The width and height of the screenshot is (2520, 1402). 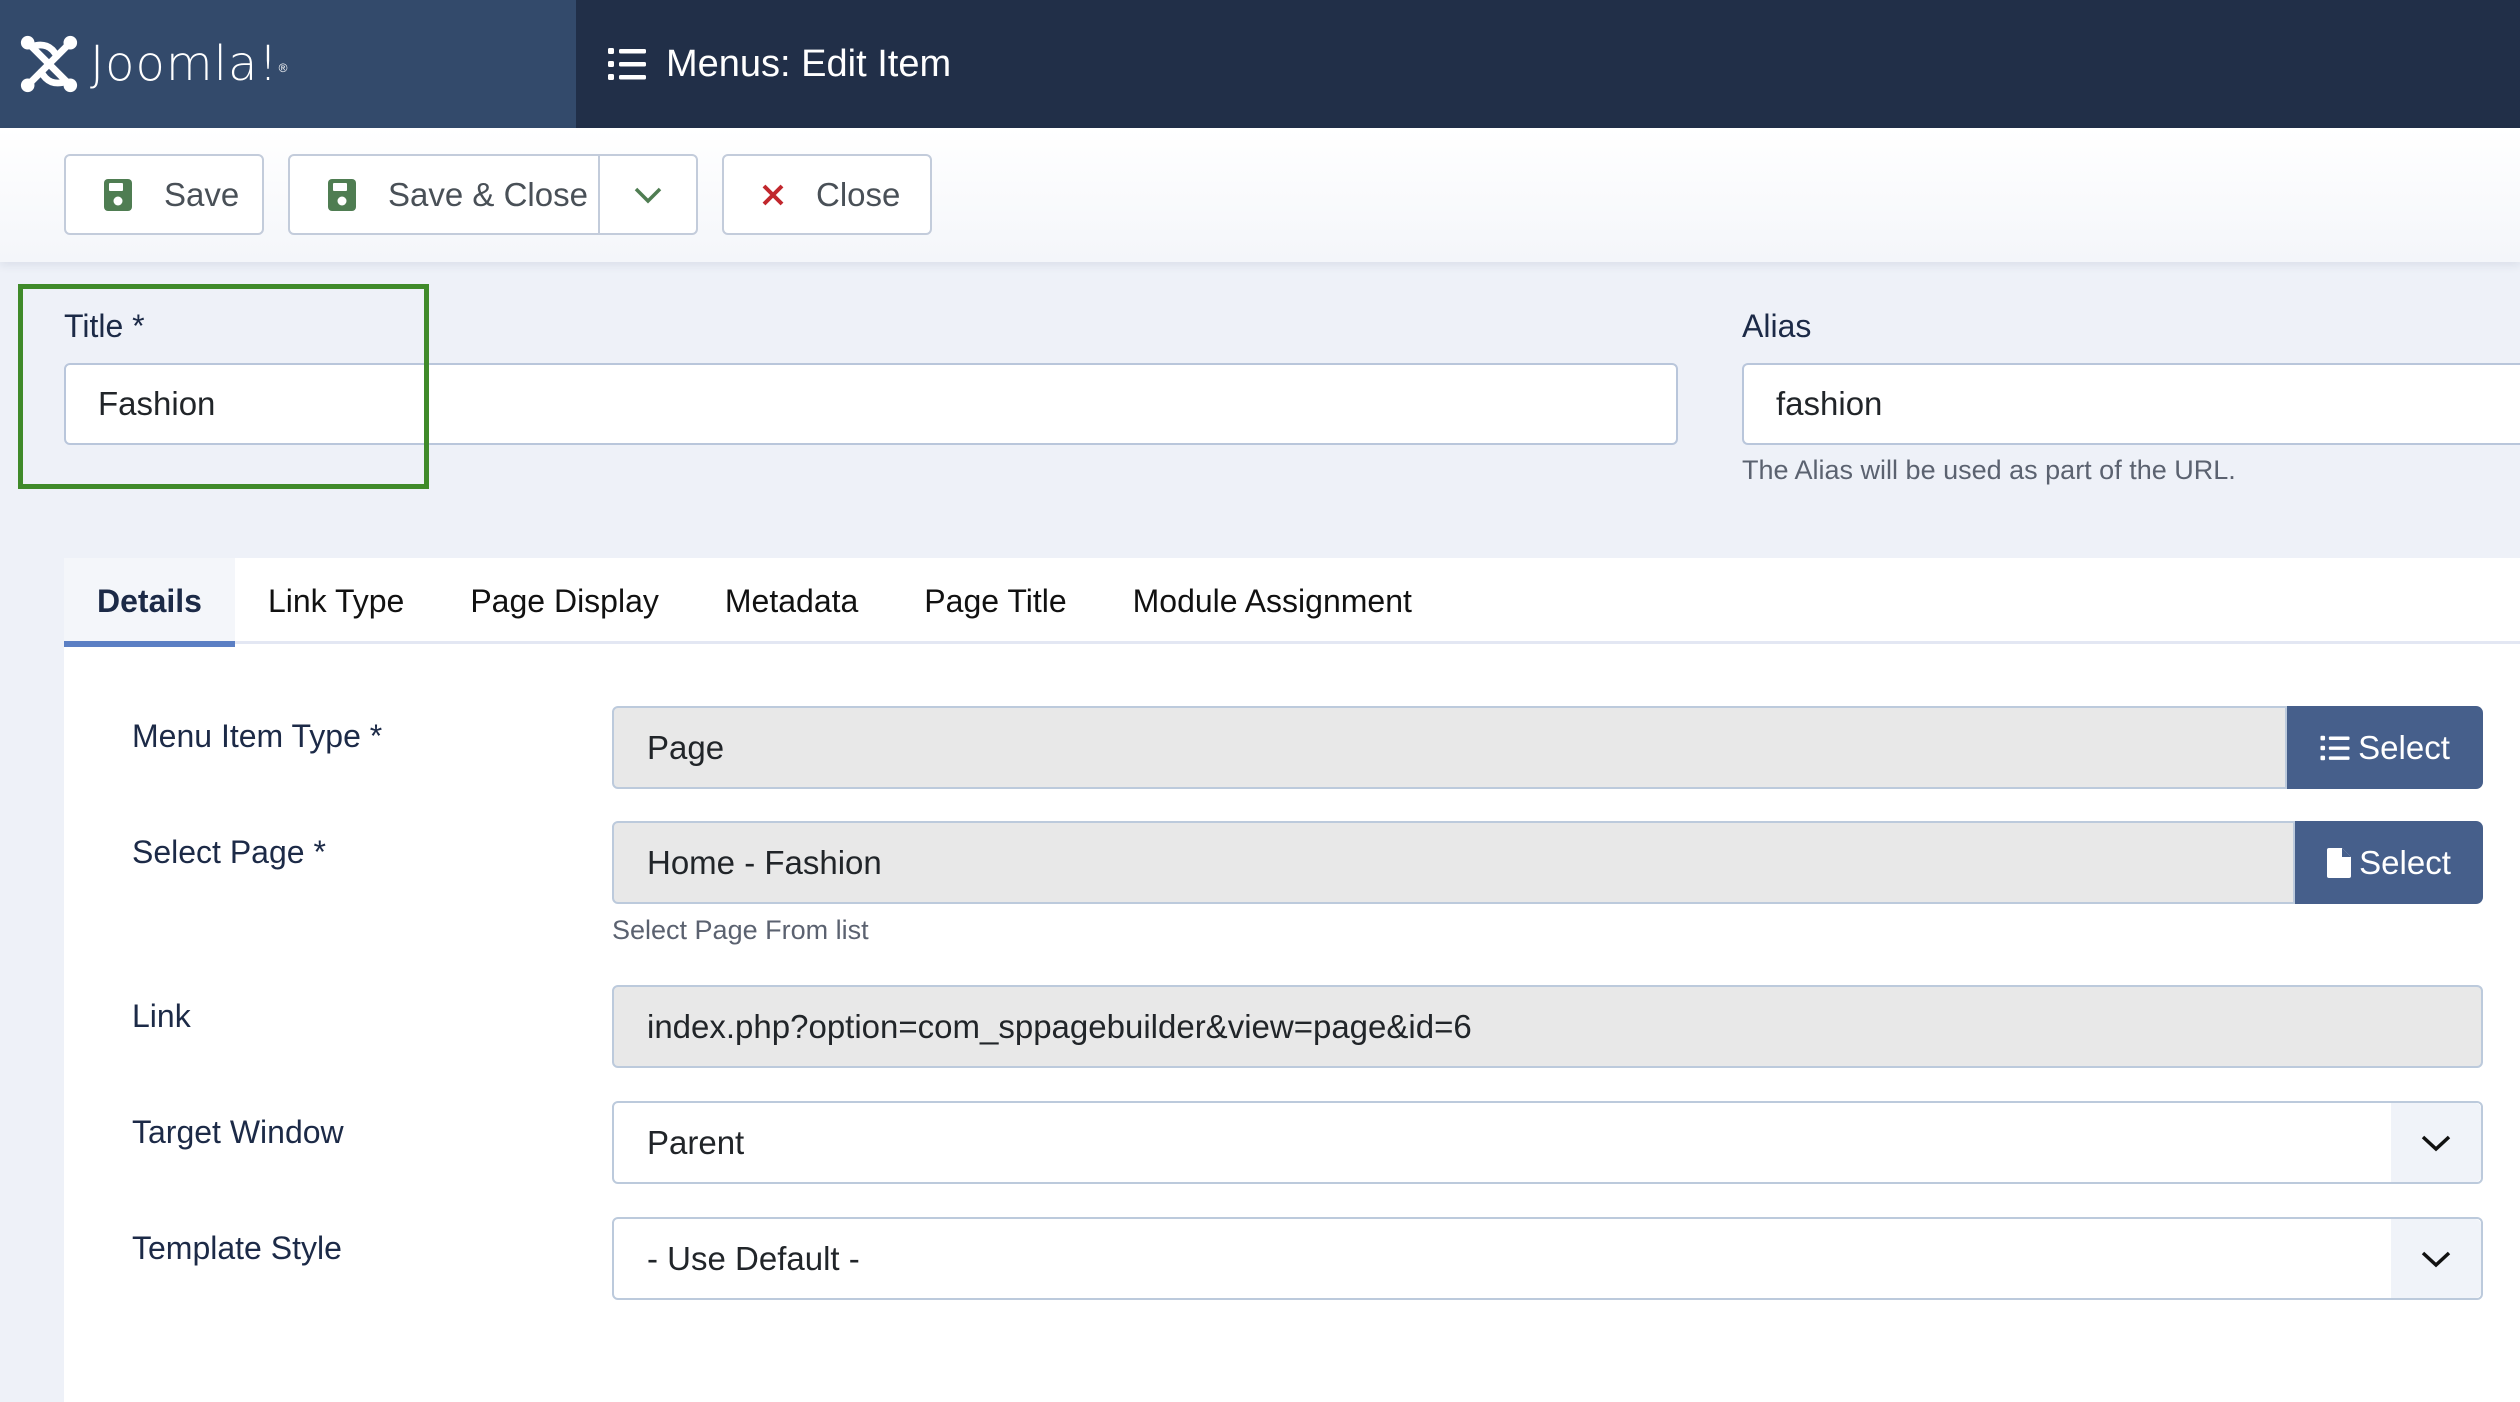 I want to click on title-input: Fashion, so click(x=871, y=404).